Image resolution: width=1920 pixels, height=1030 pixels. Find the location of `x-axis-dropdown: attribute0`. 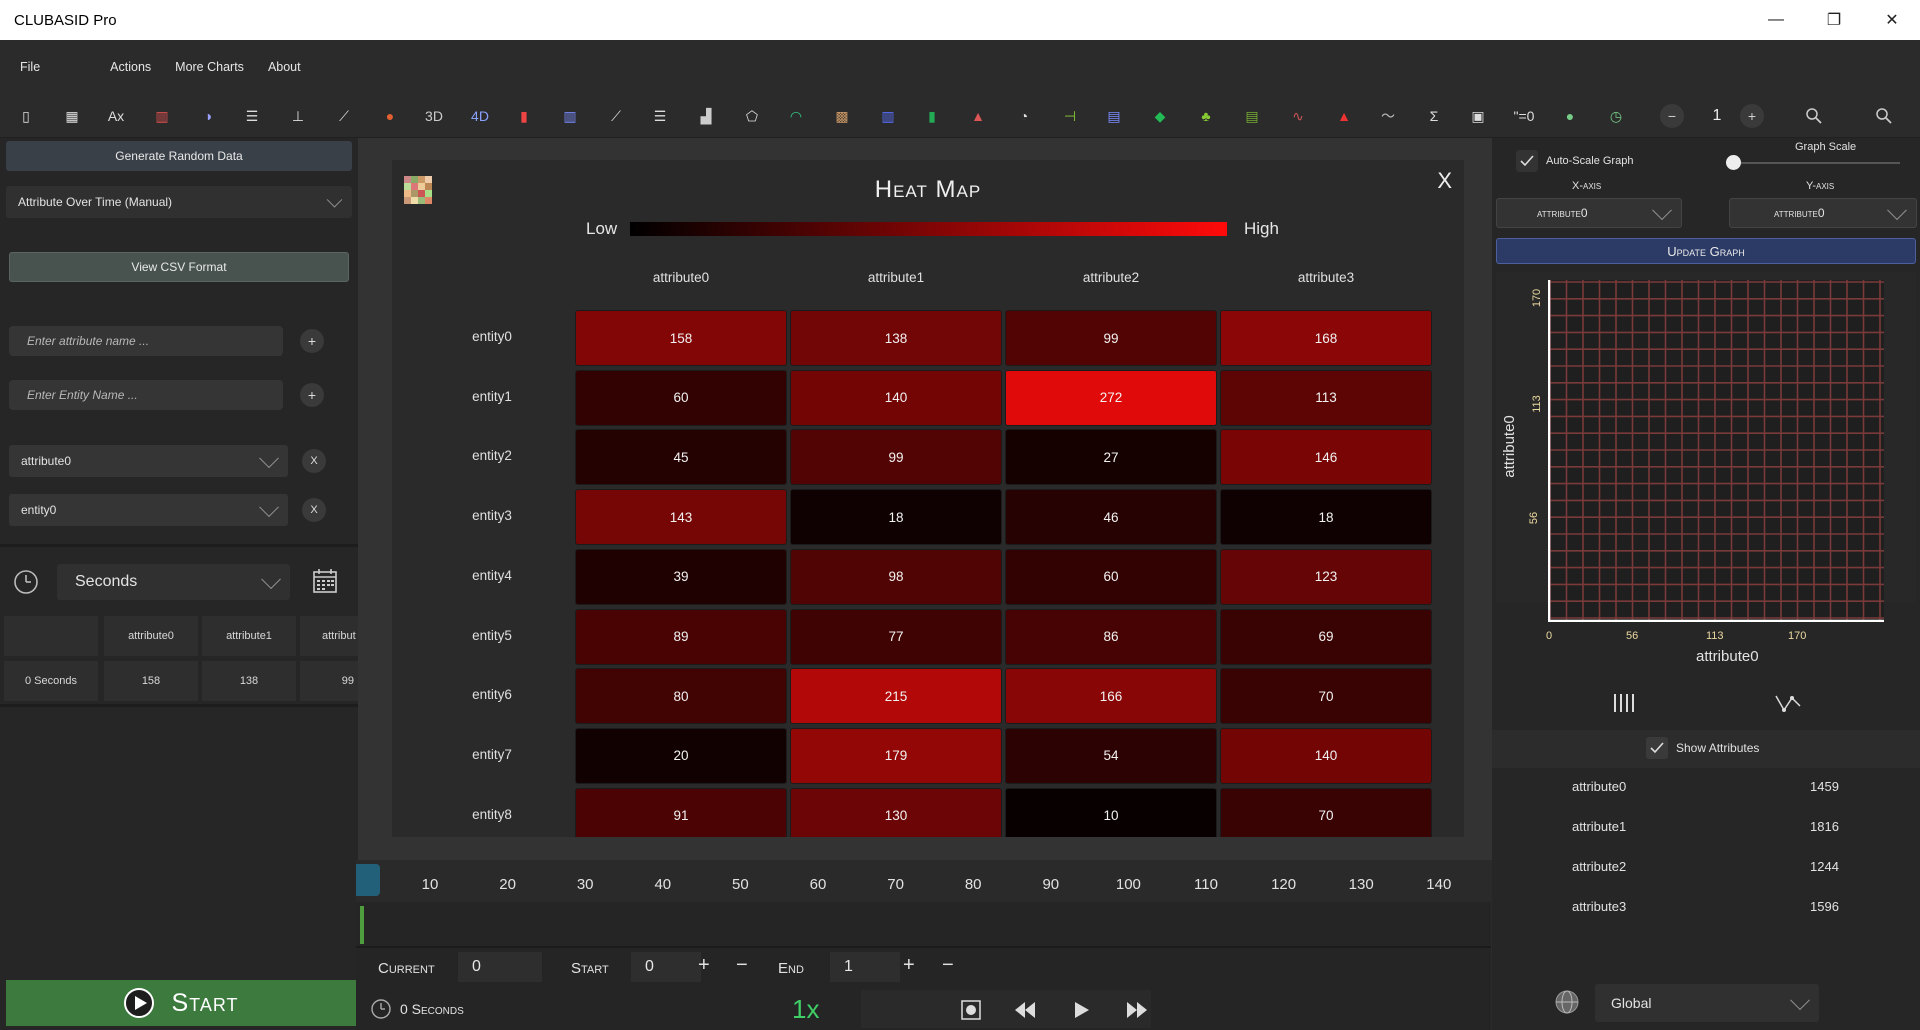

x-axis-dropdown: attribute0 is located at coordinates (1589, 213).